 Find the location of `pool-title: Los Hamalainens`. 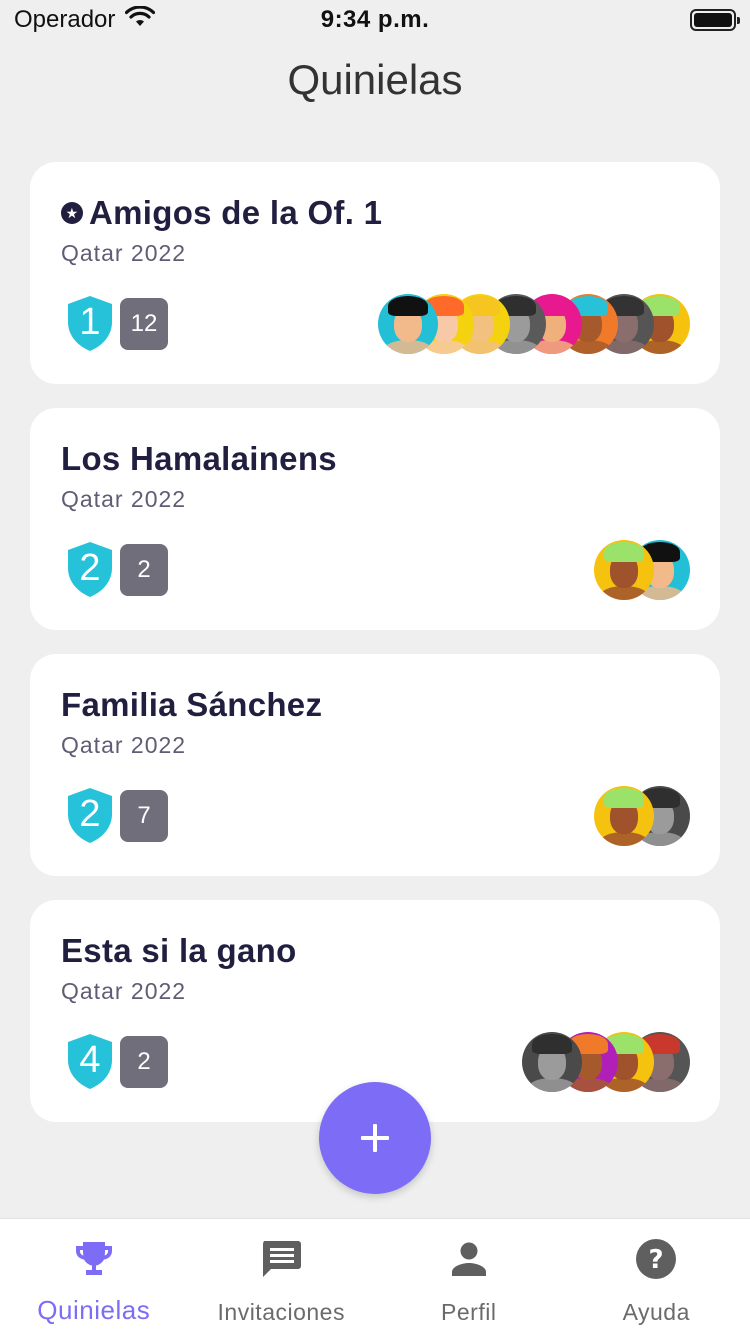

pool-title: Los Hamalainens is located at coordinates (199, 458).